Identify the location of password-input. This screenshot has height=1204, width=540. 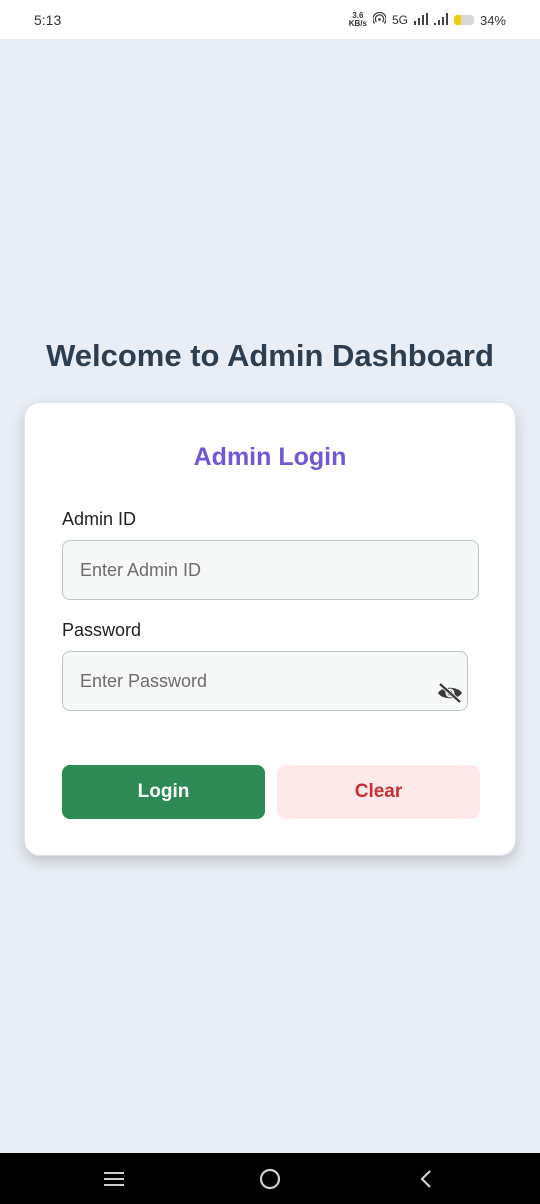
(273, 681).